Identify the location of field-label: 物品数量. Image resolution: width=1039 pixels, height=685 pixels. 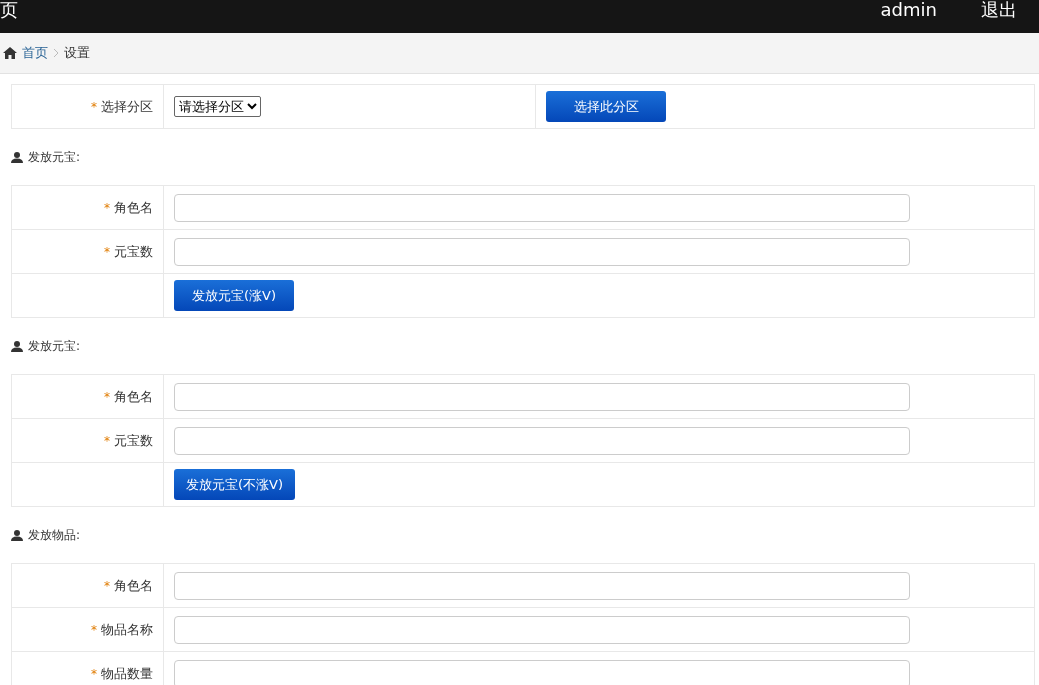
(127, 673).